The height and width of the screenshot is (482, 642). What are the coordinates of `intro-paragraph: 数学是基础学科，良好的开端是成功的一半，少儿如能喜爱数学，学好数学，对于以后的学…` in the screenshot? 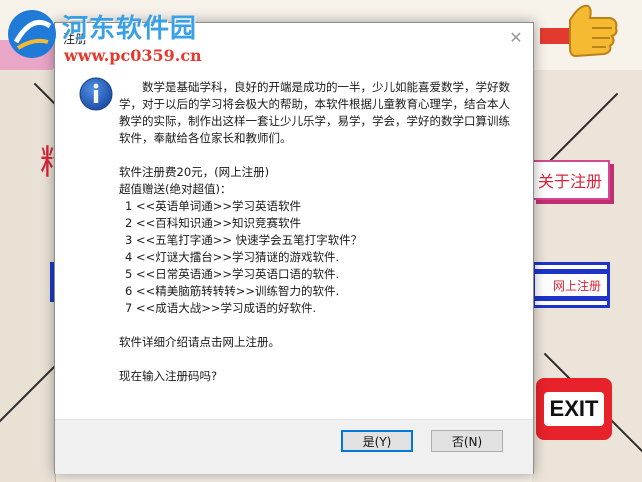 It's located at (314, 112).